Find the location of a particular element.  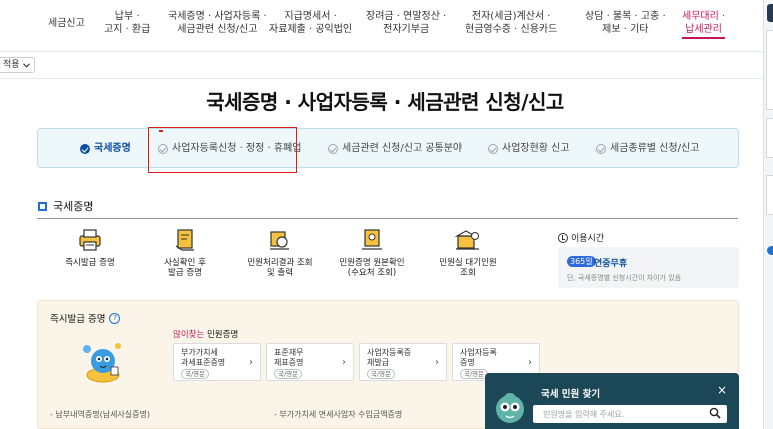

popular-card: 사업자등록증 재발급 국/영문 › is located at coordinates (403, 362).